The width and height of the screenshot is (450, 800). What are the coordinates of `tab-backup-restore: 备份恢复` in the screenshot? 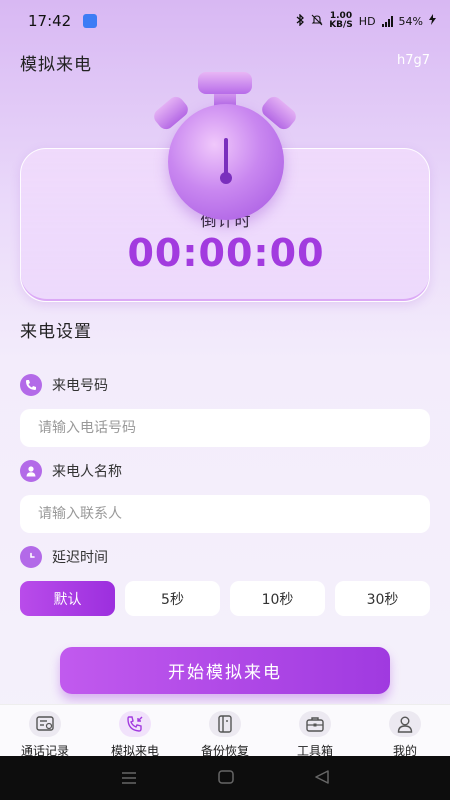 It's located at (225, 735).